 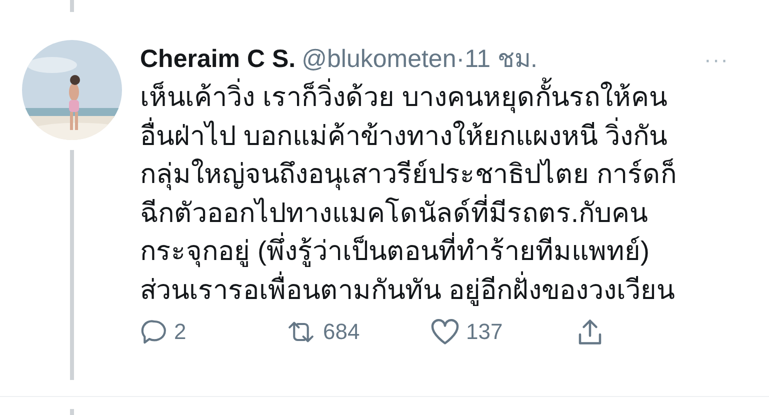 What do you see at coordinates (180, 332) in the screenshot?
I see `reply-count: 2` at bounding box center [180, 332].